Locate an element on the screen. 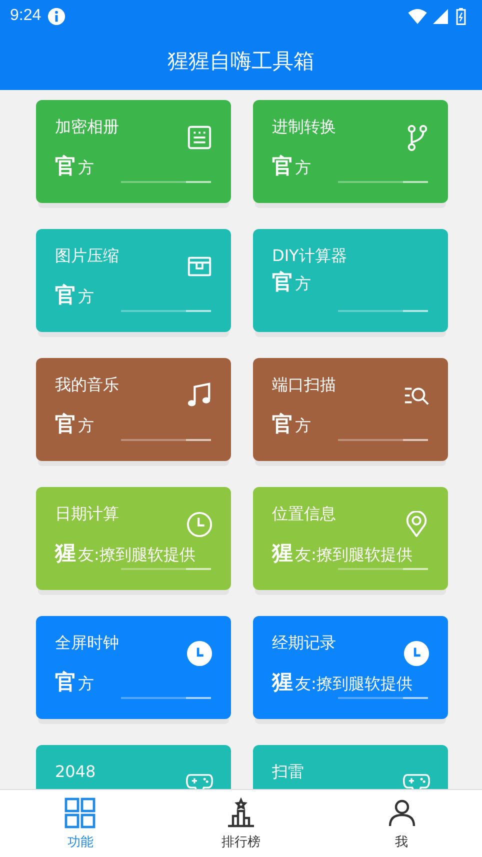  nav-tab: 功能 is located at coordinates (80, 823).